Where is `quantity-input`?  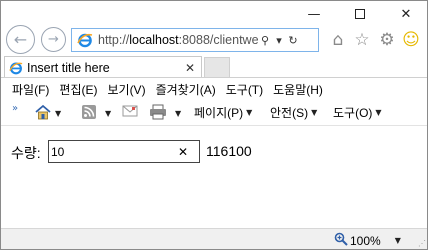 quantity-input is located at coordinates (111, 151).